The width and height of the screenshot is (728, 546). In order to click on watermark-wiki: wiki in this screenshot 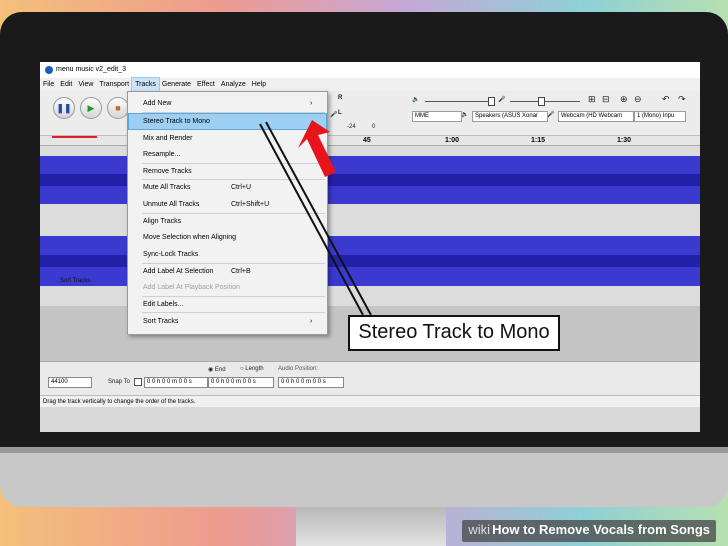, I will do `click(479, 529)`.